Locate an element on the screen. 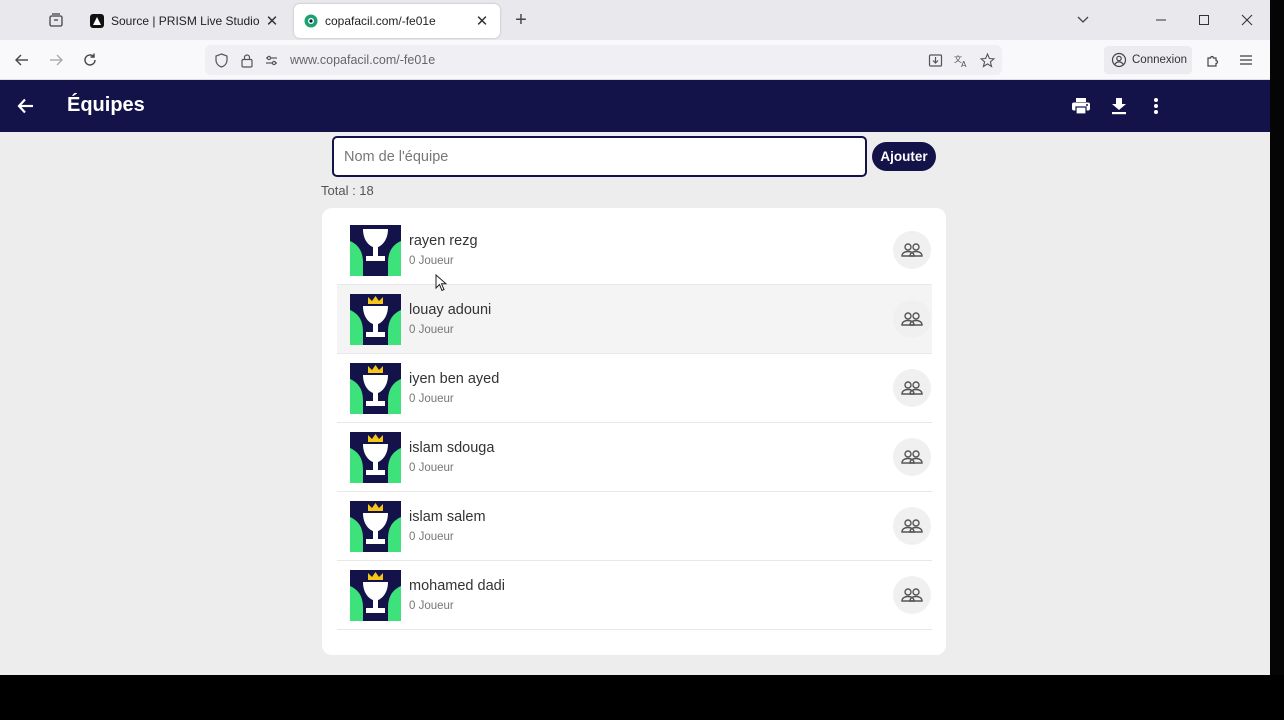 This screenshot has height=720, width=1284. team-row: mohamed dadi 0 Joueur is located at coordinates (634, 595).